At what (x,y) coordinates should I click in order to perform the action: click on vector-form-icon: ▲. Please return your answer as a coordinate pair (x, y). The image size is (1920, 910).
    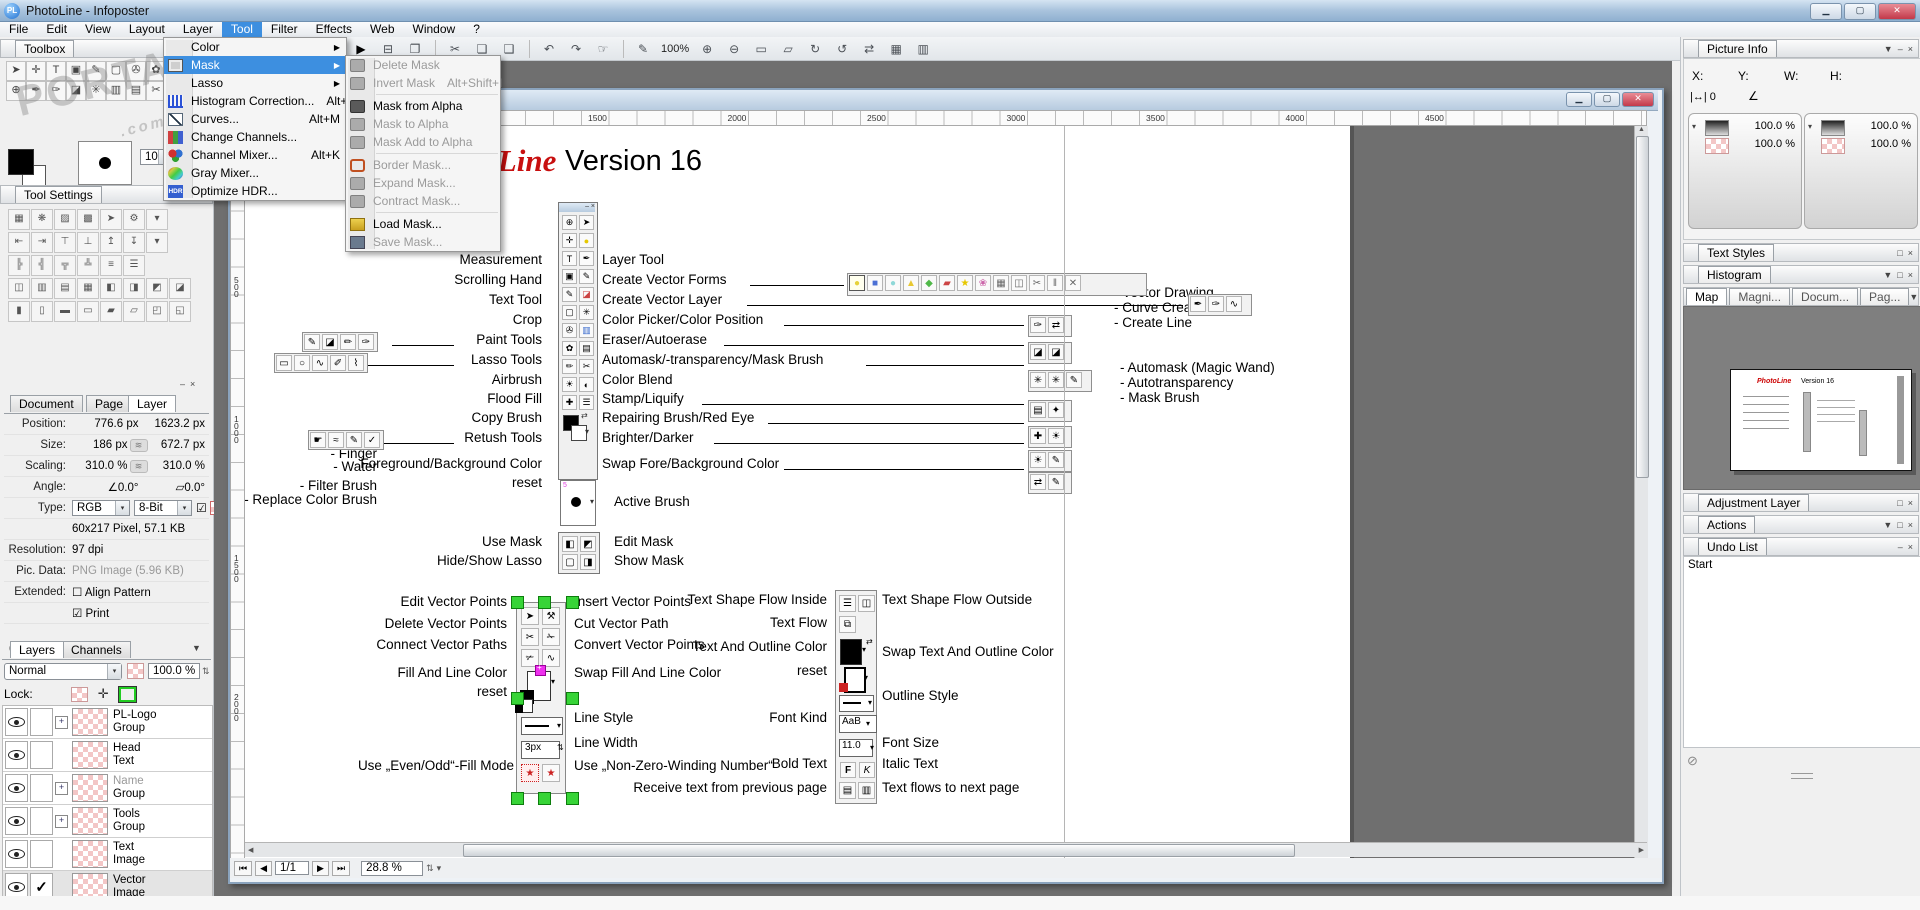
    Looking at the image, I should click on (911, 283).